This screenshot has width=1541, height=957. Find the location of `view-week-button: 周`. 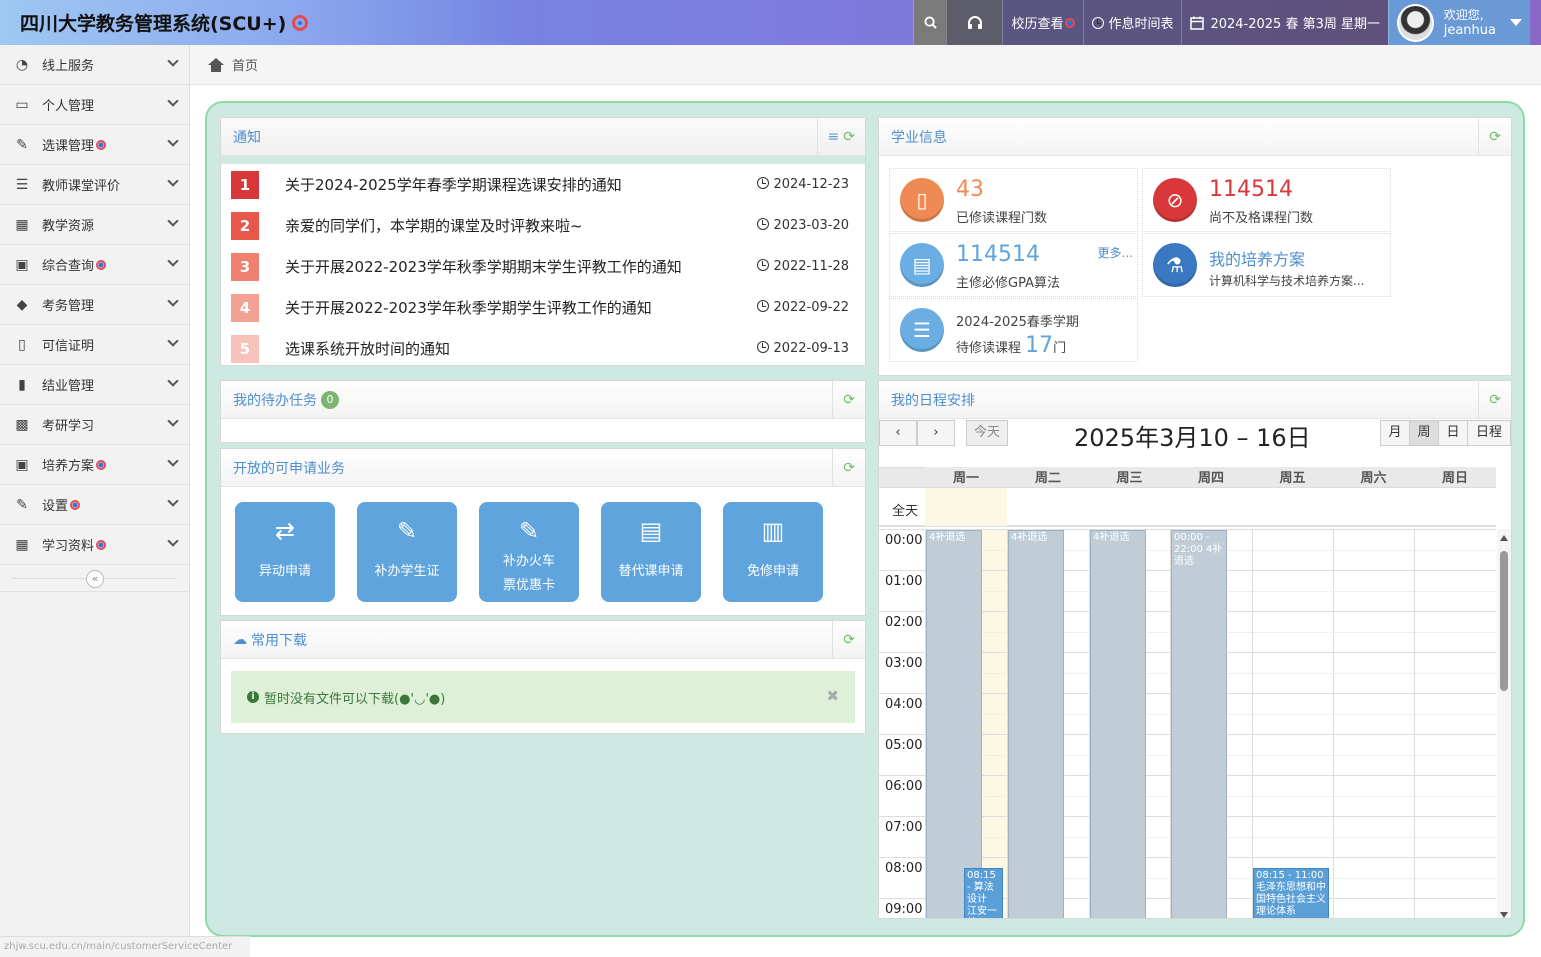

view-week-button: 周 is located at coordinates (1424, 433).